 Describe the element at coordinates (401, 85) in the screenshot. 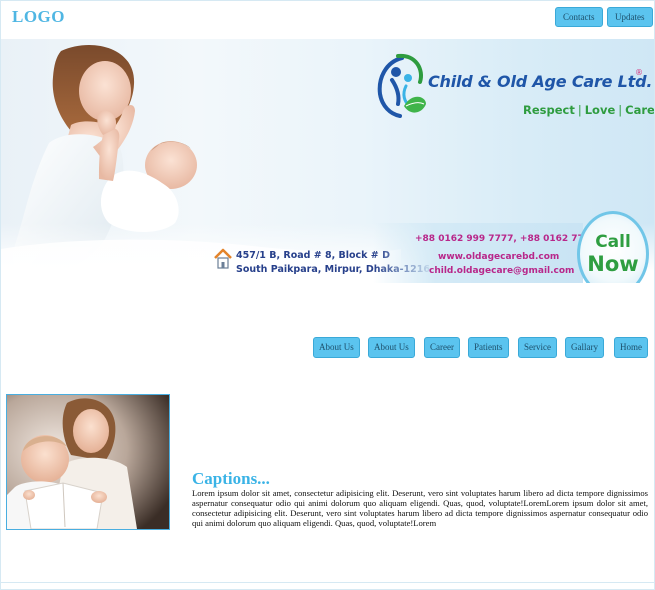

I see `family-leaf-logo-icon` at that location.